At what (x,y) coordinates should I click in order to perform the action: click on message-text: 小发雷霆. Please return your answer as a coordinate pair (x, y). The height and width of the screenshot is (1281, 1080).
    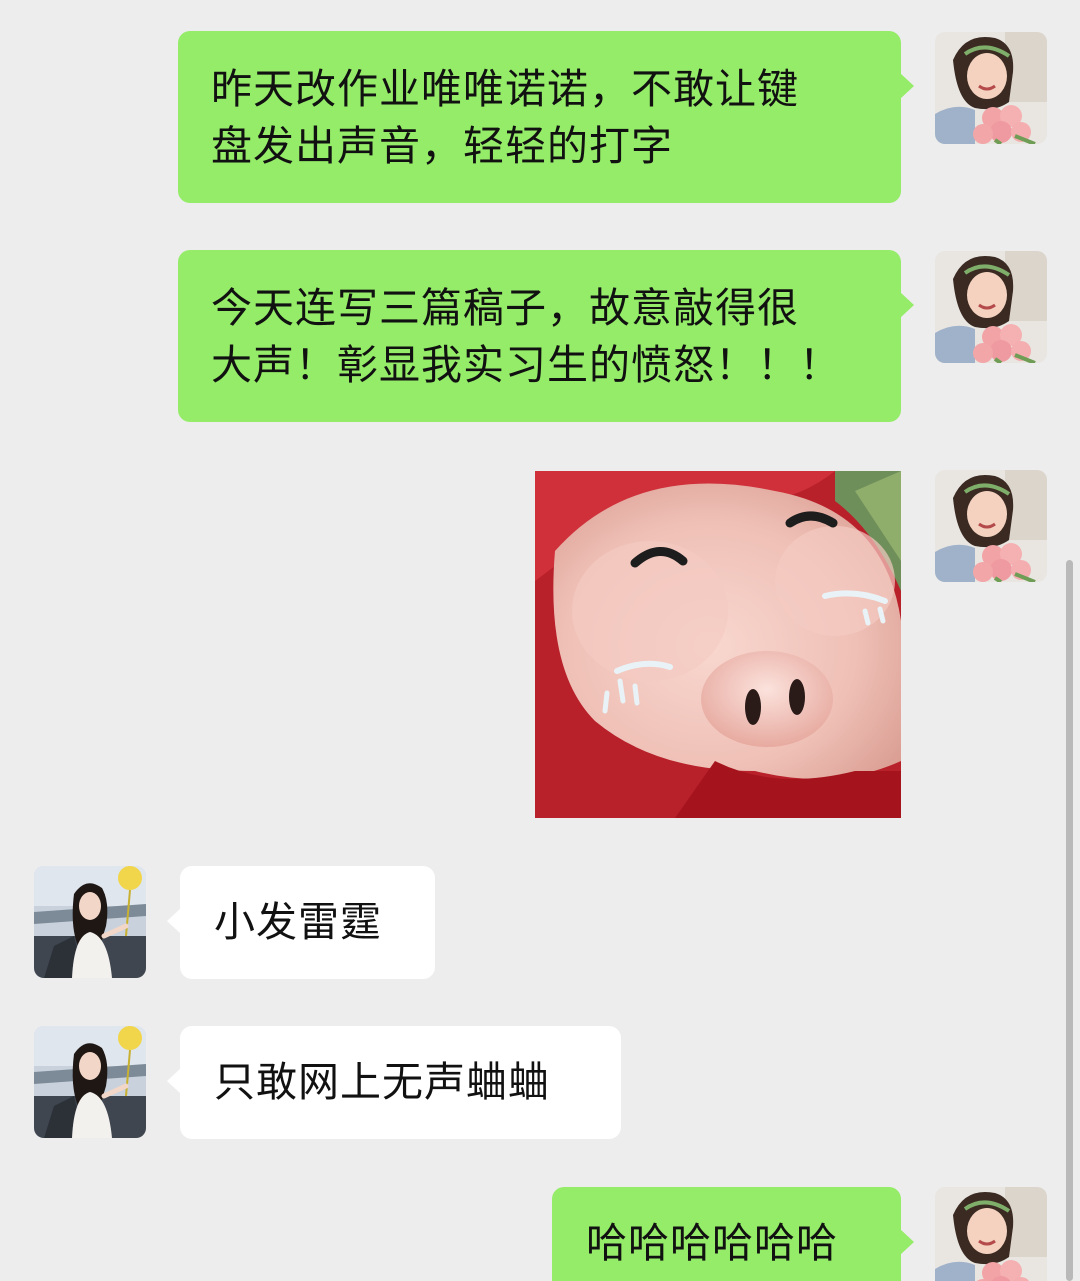
    Looking at the image, I should click on (298, 922).